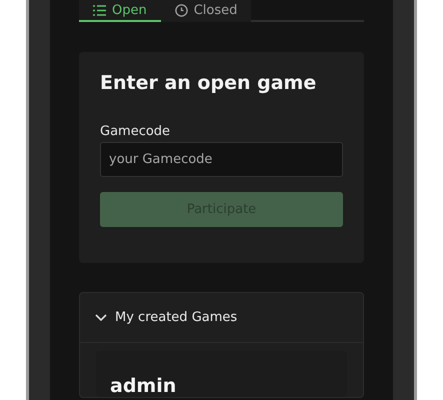 This screenshot has height=400, width=443. Describe the element at coordinates (136, 131) in the screenshot. I see `field-label: Gamecode` at that location.